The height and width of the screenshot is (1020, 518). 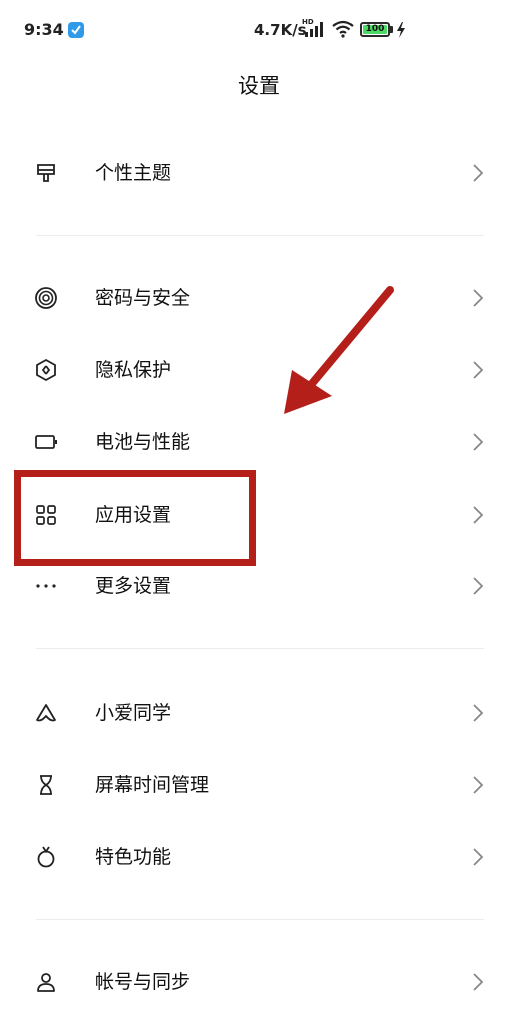 I want to click on battery-level: 100, so click(x=375, y=29).